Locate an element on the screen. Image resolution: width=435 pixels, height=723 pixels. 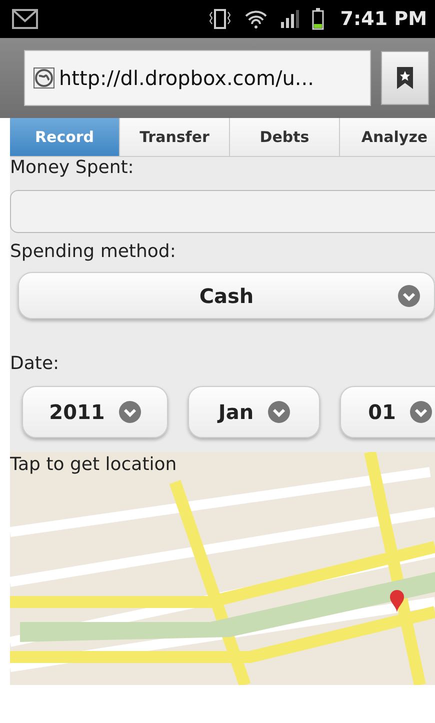
date-select: Jan is located at coordinates (254, 412).